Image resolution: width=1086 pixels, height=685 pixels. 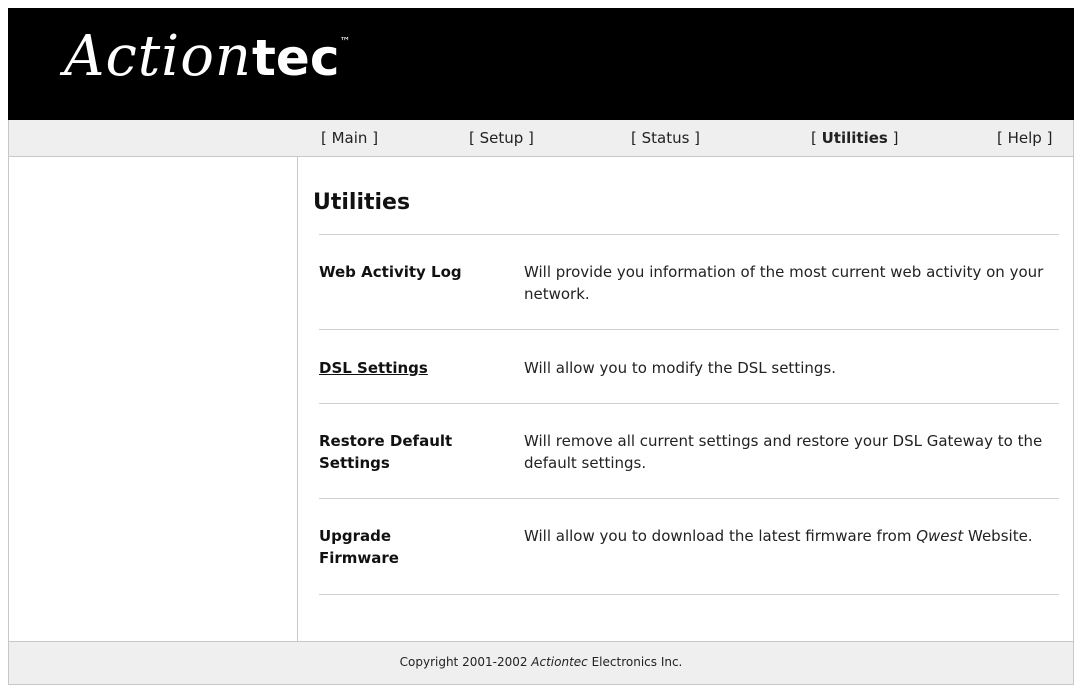 I want to click on nav-setup-link: [ Setup ], so click(x=501, y=138).